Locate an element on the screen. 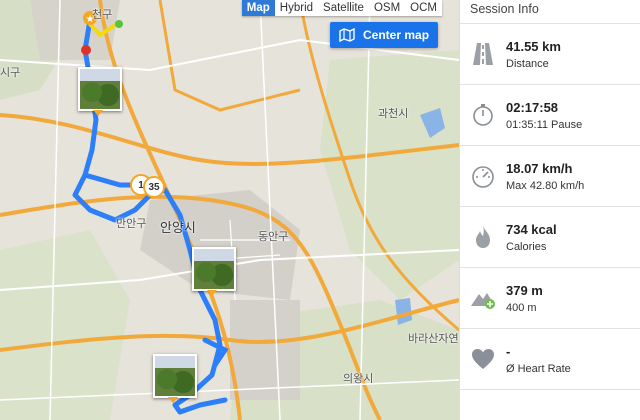 The image size is (640, 420). map-type-hybrid: Hybrid is located at coordinates (296, 8).